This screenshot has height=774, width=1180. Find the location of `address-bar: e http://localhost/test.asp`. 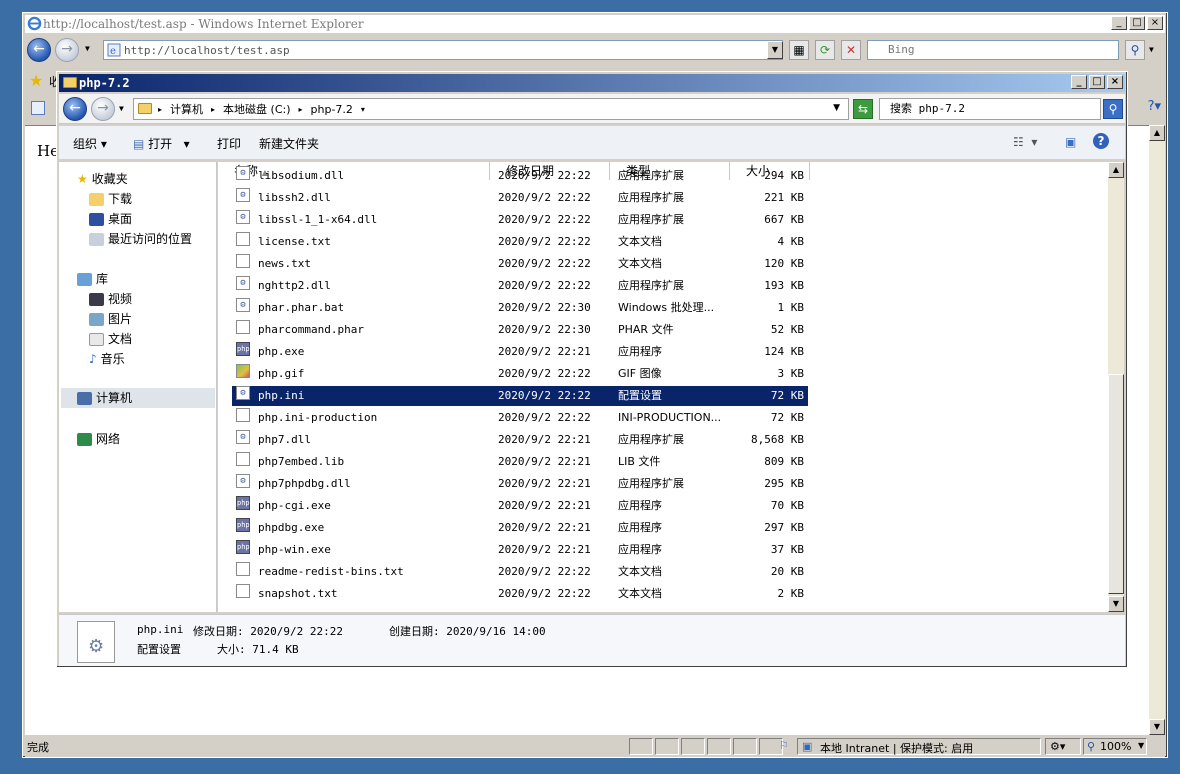

address-bar: e http://localhost/test.asp is located at coordinates (443, 50).